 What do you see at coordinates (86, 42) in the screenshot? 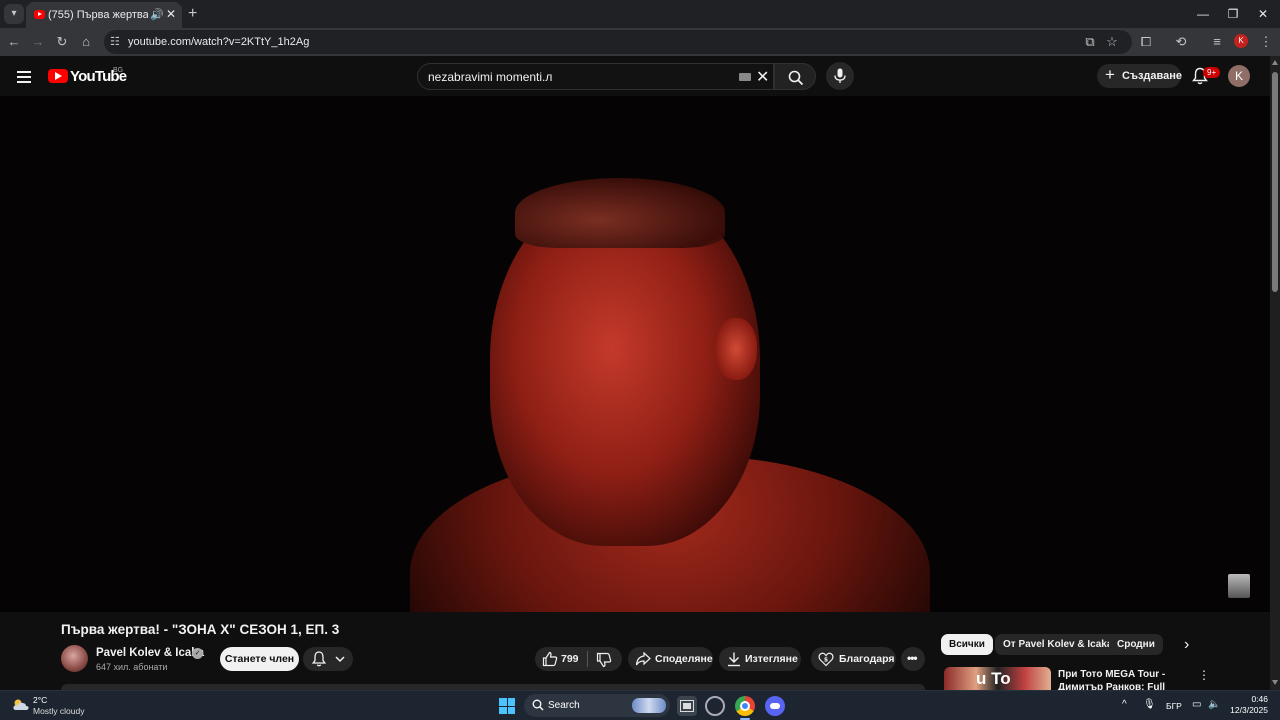
I see `home-icon: ⌂` at bounding box center [86, 42].